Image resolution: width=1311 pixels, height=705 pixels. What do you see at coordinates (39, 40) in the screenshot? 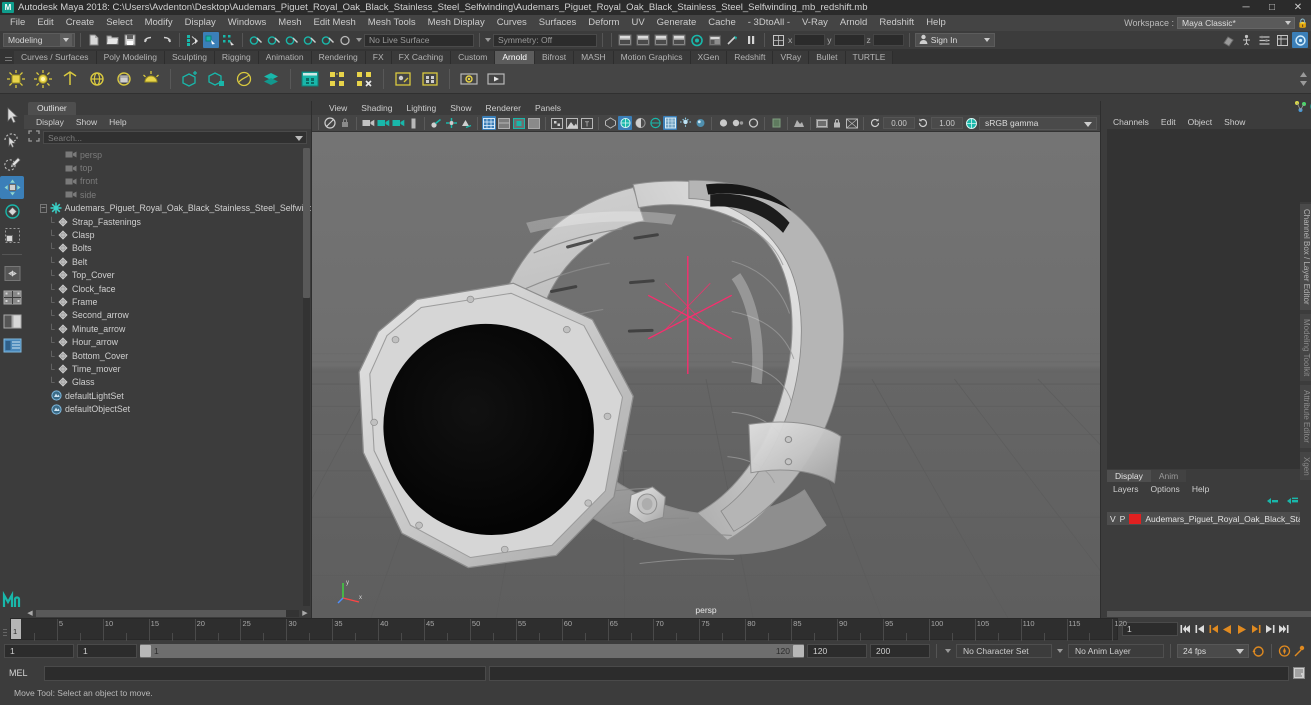
I see `menu-set-select: Modeling` at bounding box center [39, 40].